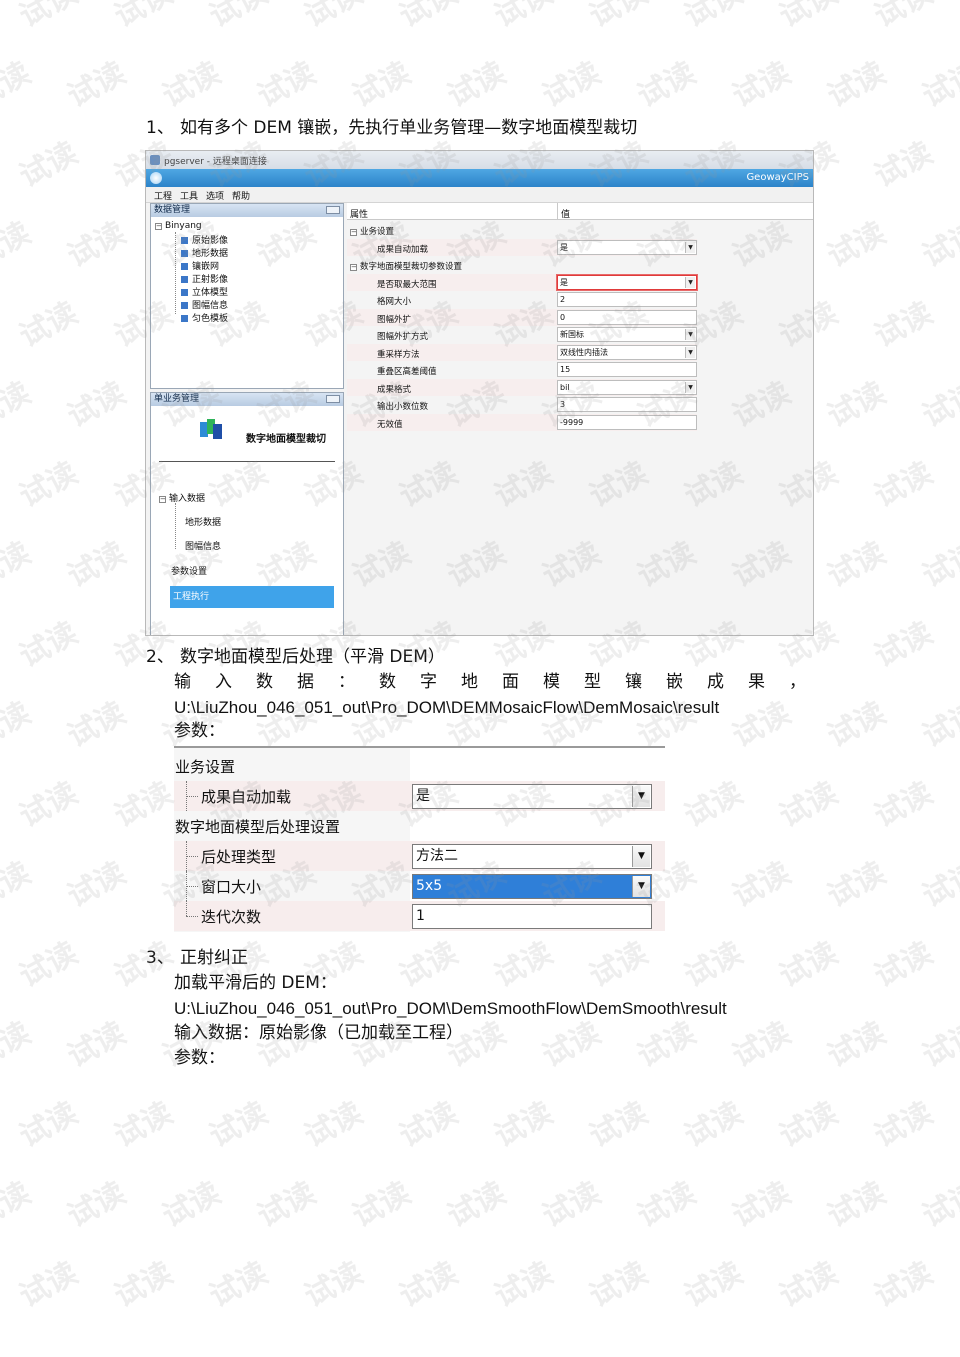 Image resolution: width=960 pixels, height=1357 pixels. Describe the element at coordinates (563, 404) in the screenshot. I see `prop-value: 3` at that location.